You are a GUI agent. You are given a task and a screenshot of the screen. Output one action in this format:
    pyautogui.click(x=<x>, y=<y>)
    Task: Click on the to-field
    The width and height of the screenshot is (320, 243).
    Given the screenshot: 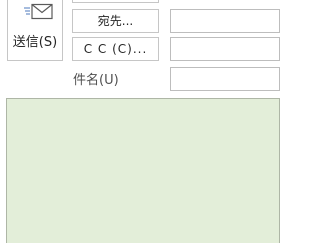 What is the action you would take?
    pyautogui.click(x=225, y=21)
    